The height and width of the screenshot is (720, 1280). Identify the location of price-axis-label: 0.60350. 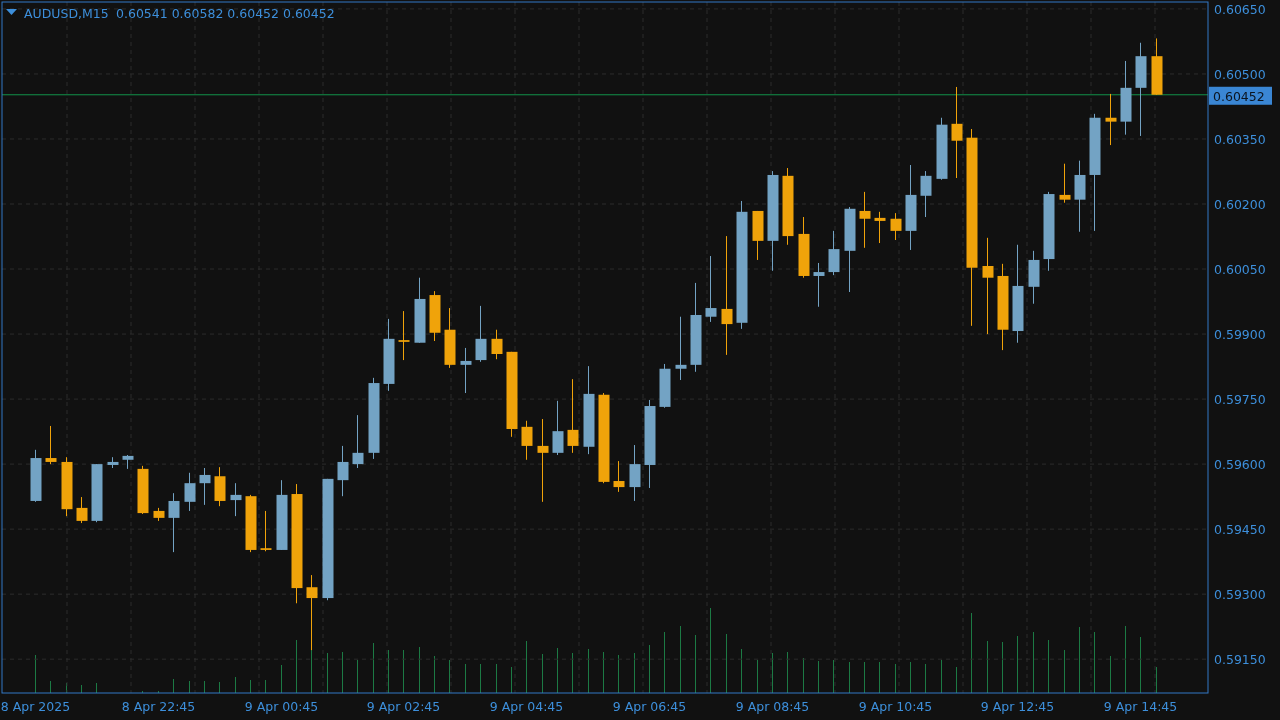
(1240, 139).